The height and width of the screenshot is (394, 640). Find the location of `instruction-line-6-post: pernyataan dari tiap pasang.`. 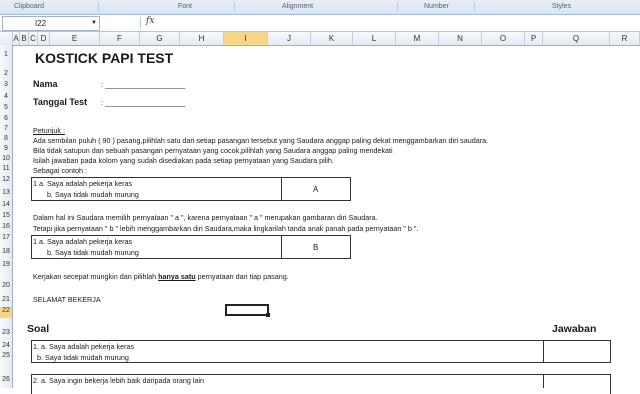

instruction-line-6-post: pernyataan dari tiap pasang. is located at coordinates (242, 276).